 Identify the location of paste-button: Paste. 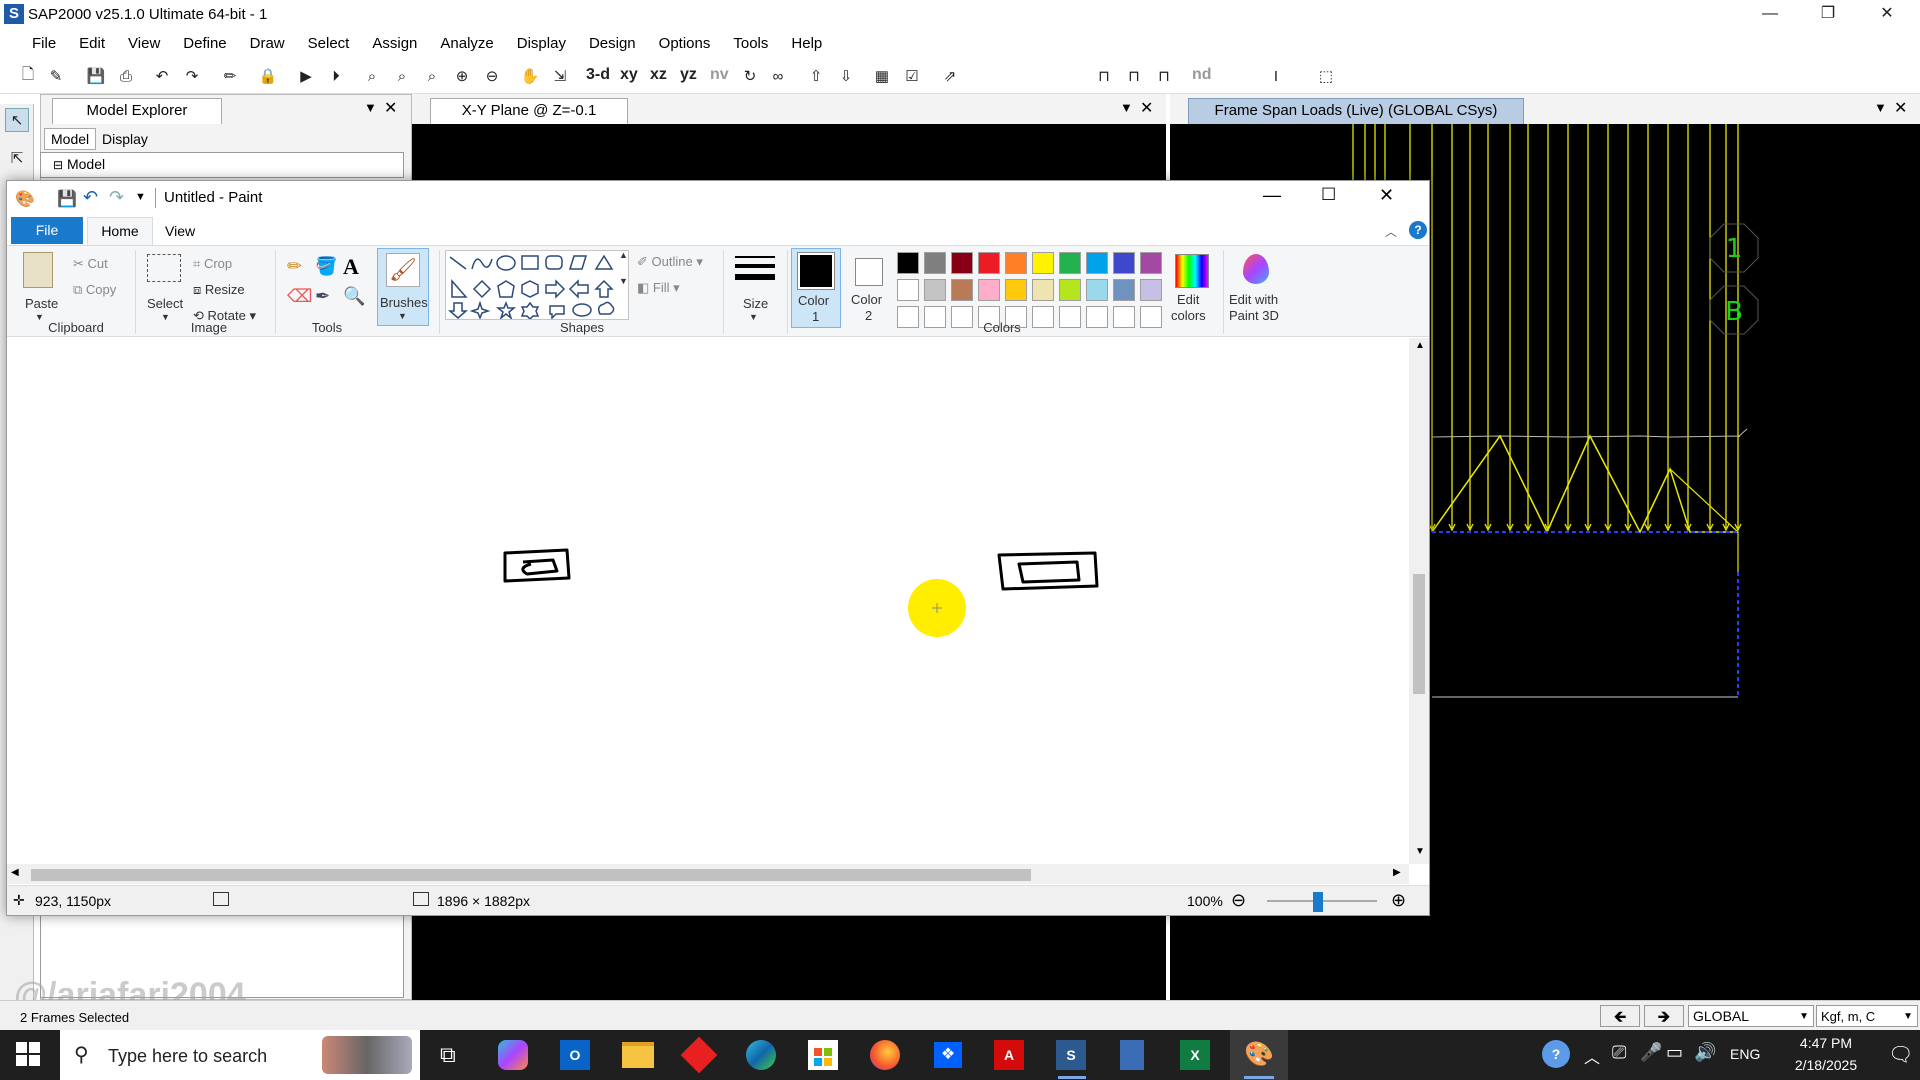
(41, 303).